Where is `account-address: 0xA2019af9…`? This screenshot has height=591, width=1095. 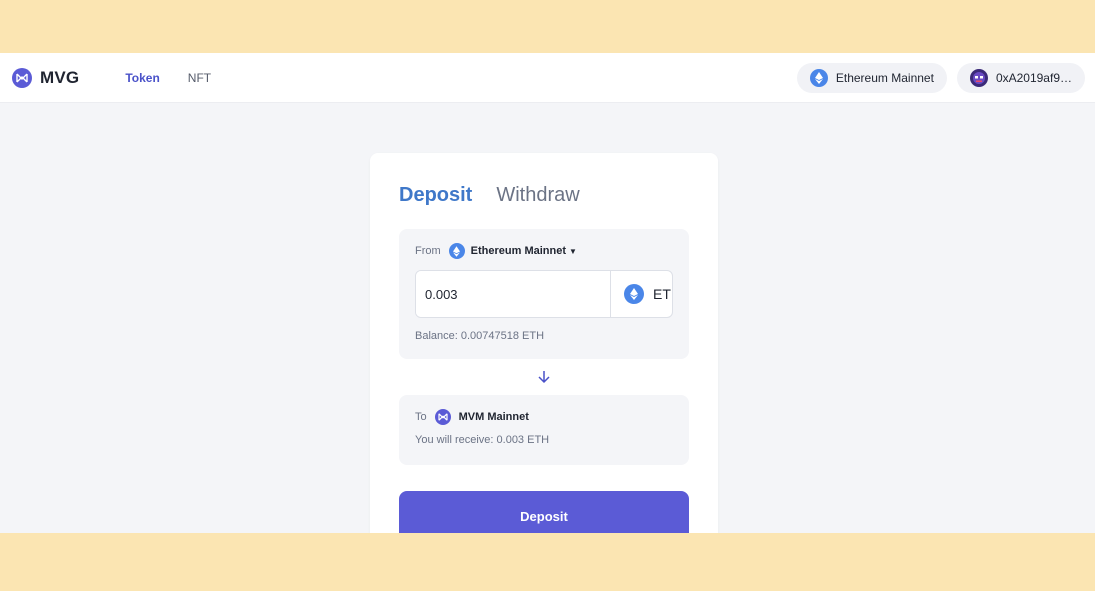
account-address: 0xA2019af9… is located at coordinates (1033, 77).